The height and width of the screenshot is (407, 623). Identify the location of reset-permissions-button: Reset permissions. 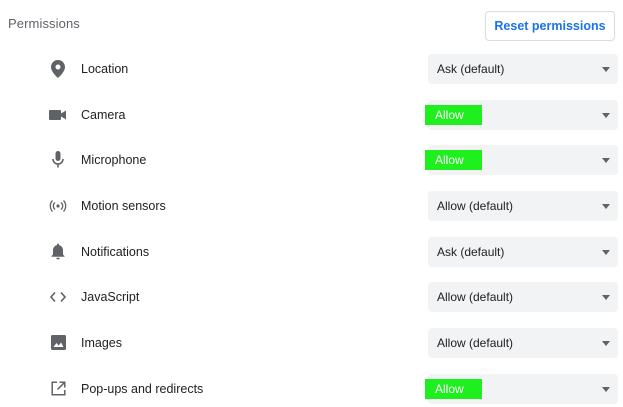
(550, 26).